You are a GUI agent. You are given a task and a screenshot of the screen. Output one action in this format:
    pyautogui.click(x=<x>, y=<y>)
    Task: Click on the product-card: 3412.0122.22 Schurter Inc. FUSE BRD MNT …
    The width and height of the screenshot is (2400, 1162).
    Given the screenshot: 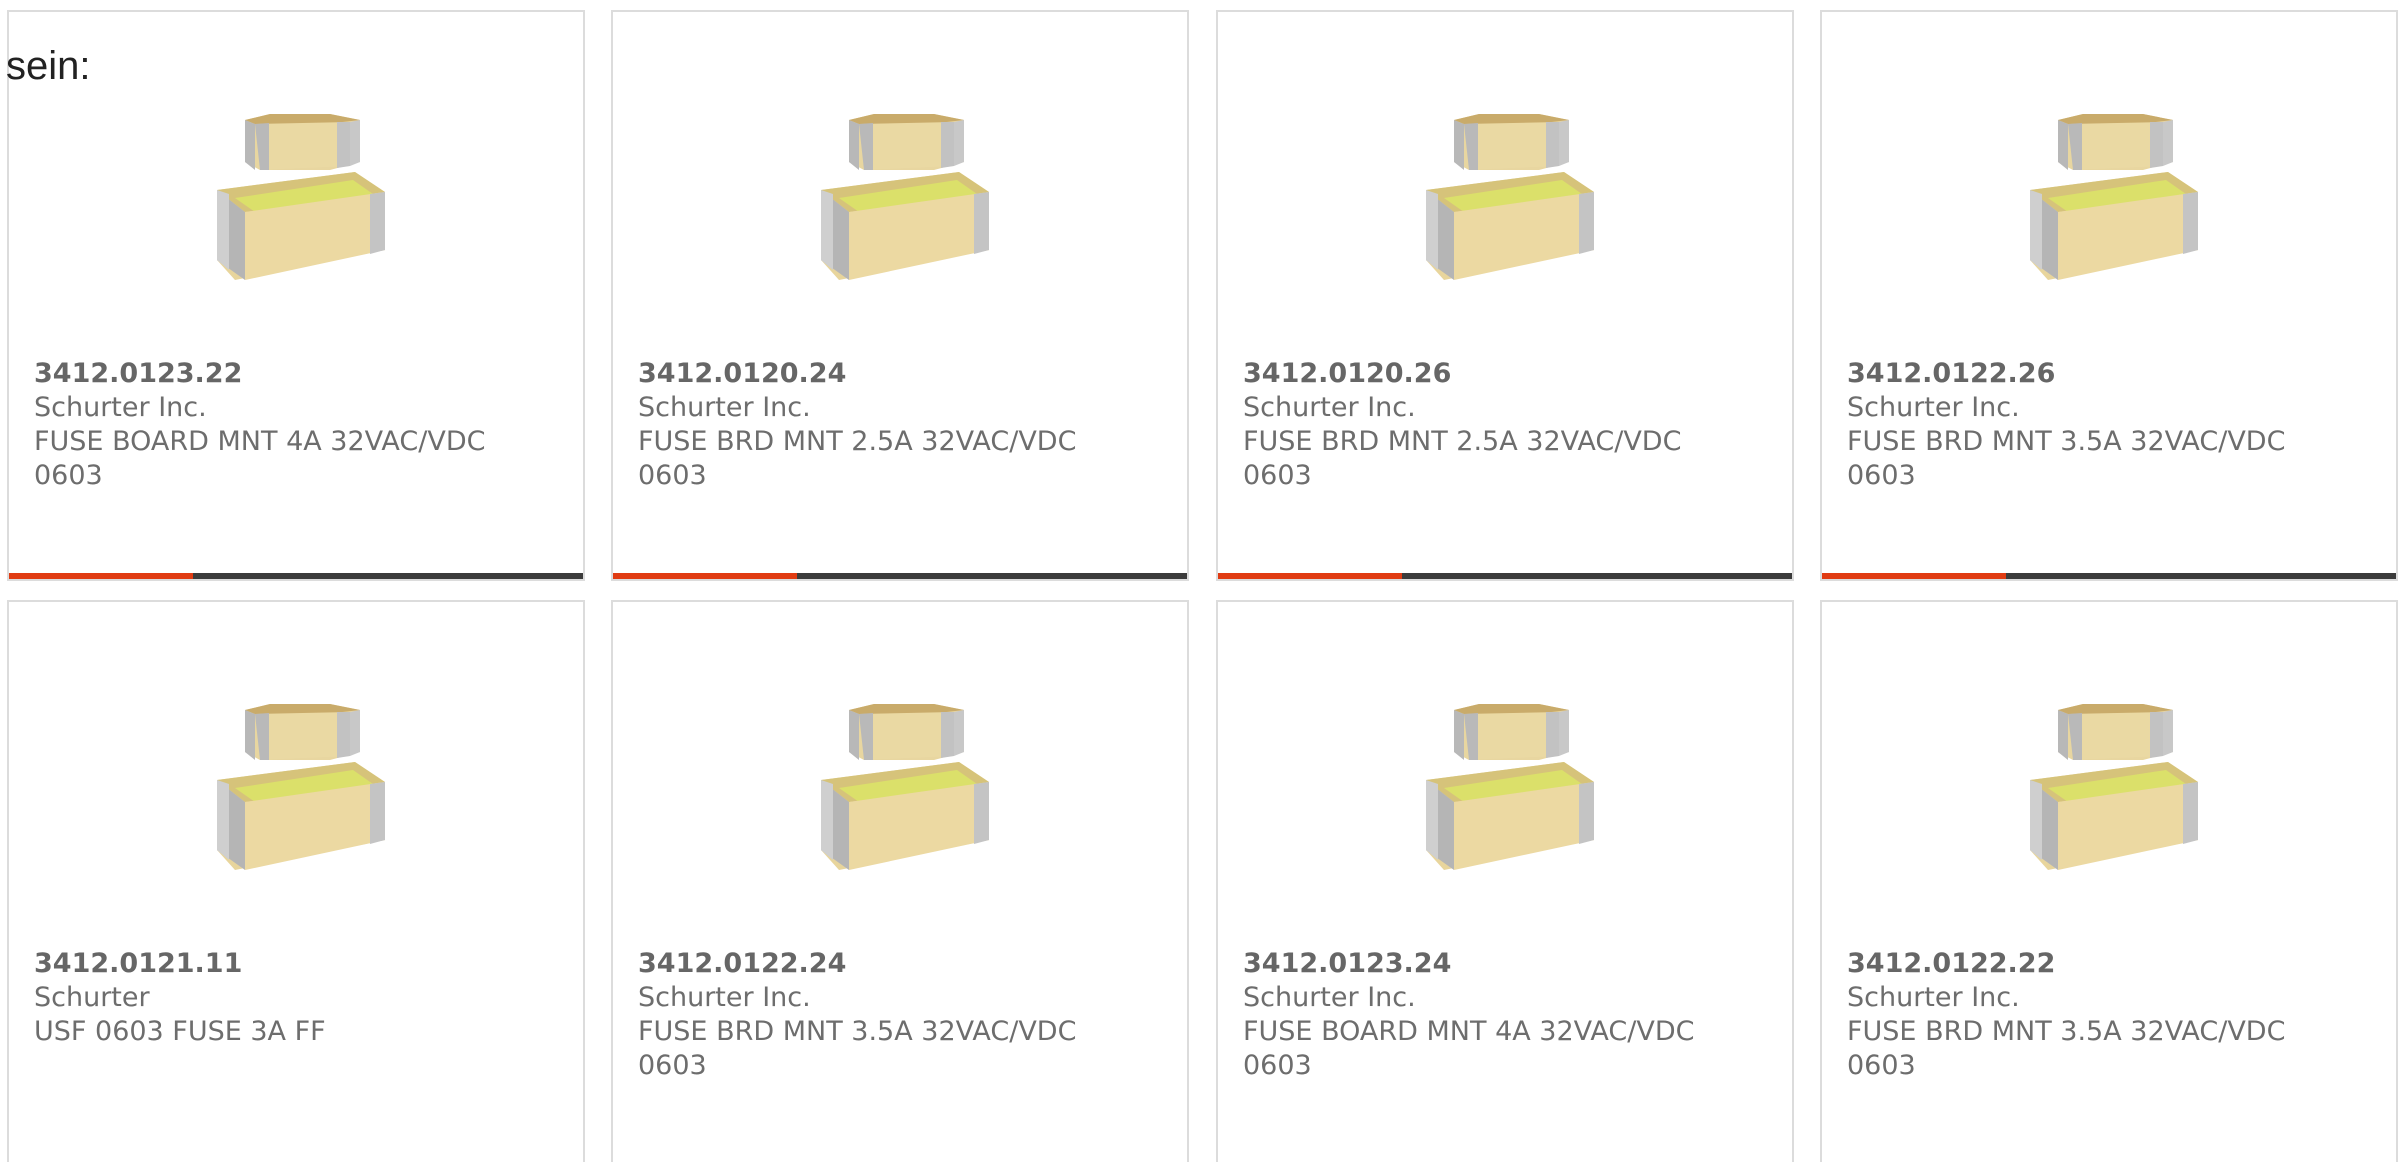 What is the action you would take?
    pyautogui.click(x=2109, y=881)
    